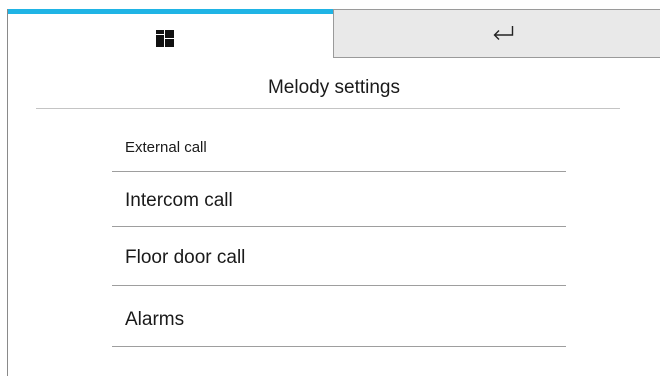 The image size is (660, 376). What do you see at coordinates (170, 11) in the screenshot?
I see `active-tab-indicator` at bounding box center [170, 11].